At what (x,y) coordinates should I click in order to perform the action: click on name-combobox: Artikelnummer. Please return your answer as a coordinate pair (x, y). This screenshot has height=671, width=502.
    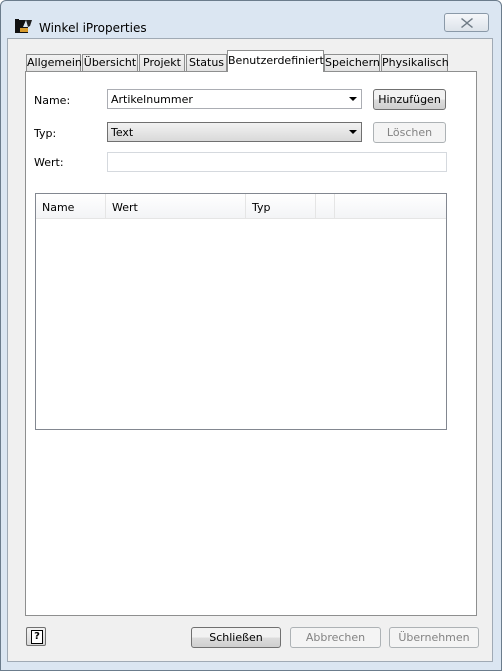
    Looking at the image, I should click on (234, 99).